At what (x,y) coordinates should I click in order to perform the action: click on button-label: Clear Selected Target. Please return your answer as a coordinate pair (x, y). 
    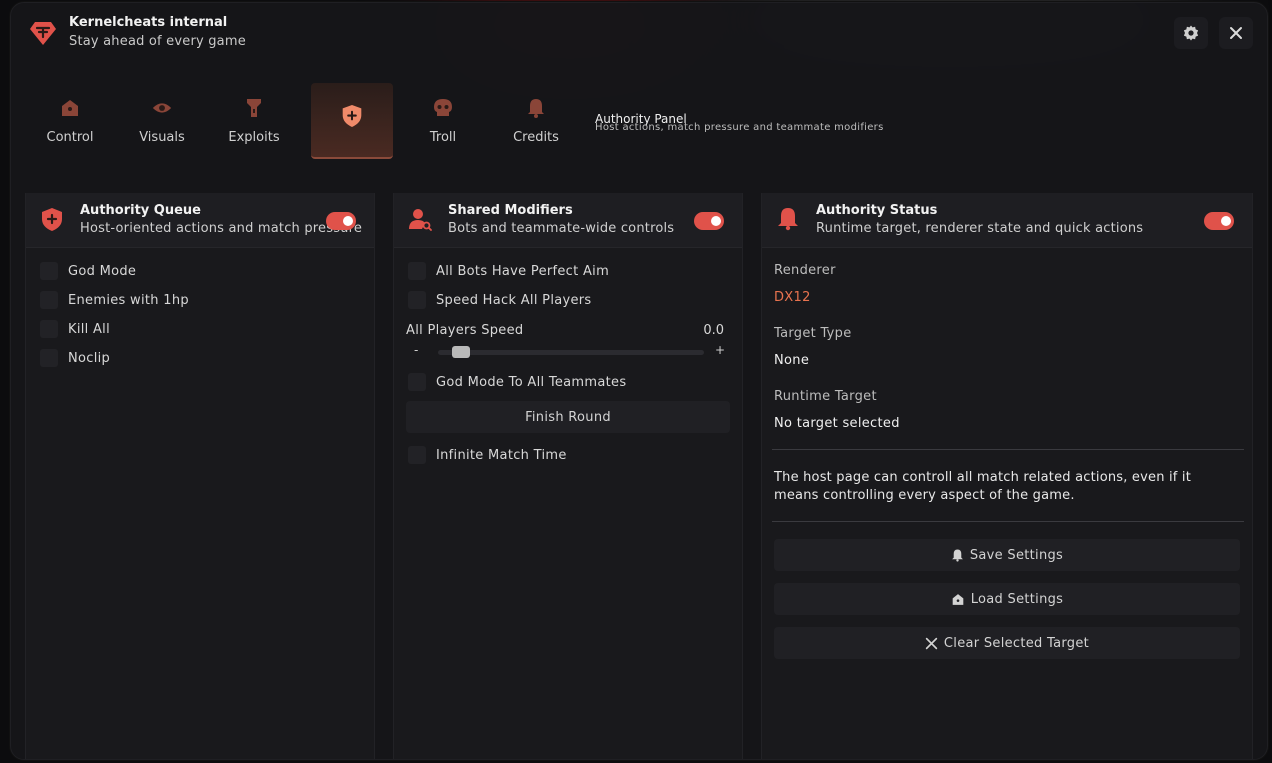
    Looking at the image, I should click on (1016, 643).